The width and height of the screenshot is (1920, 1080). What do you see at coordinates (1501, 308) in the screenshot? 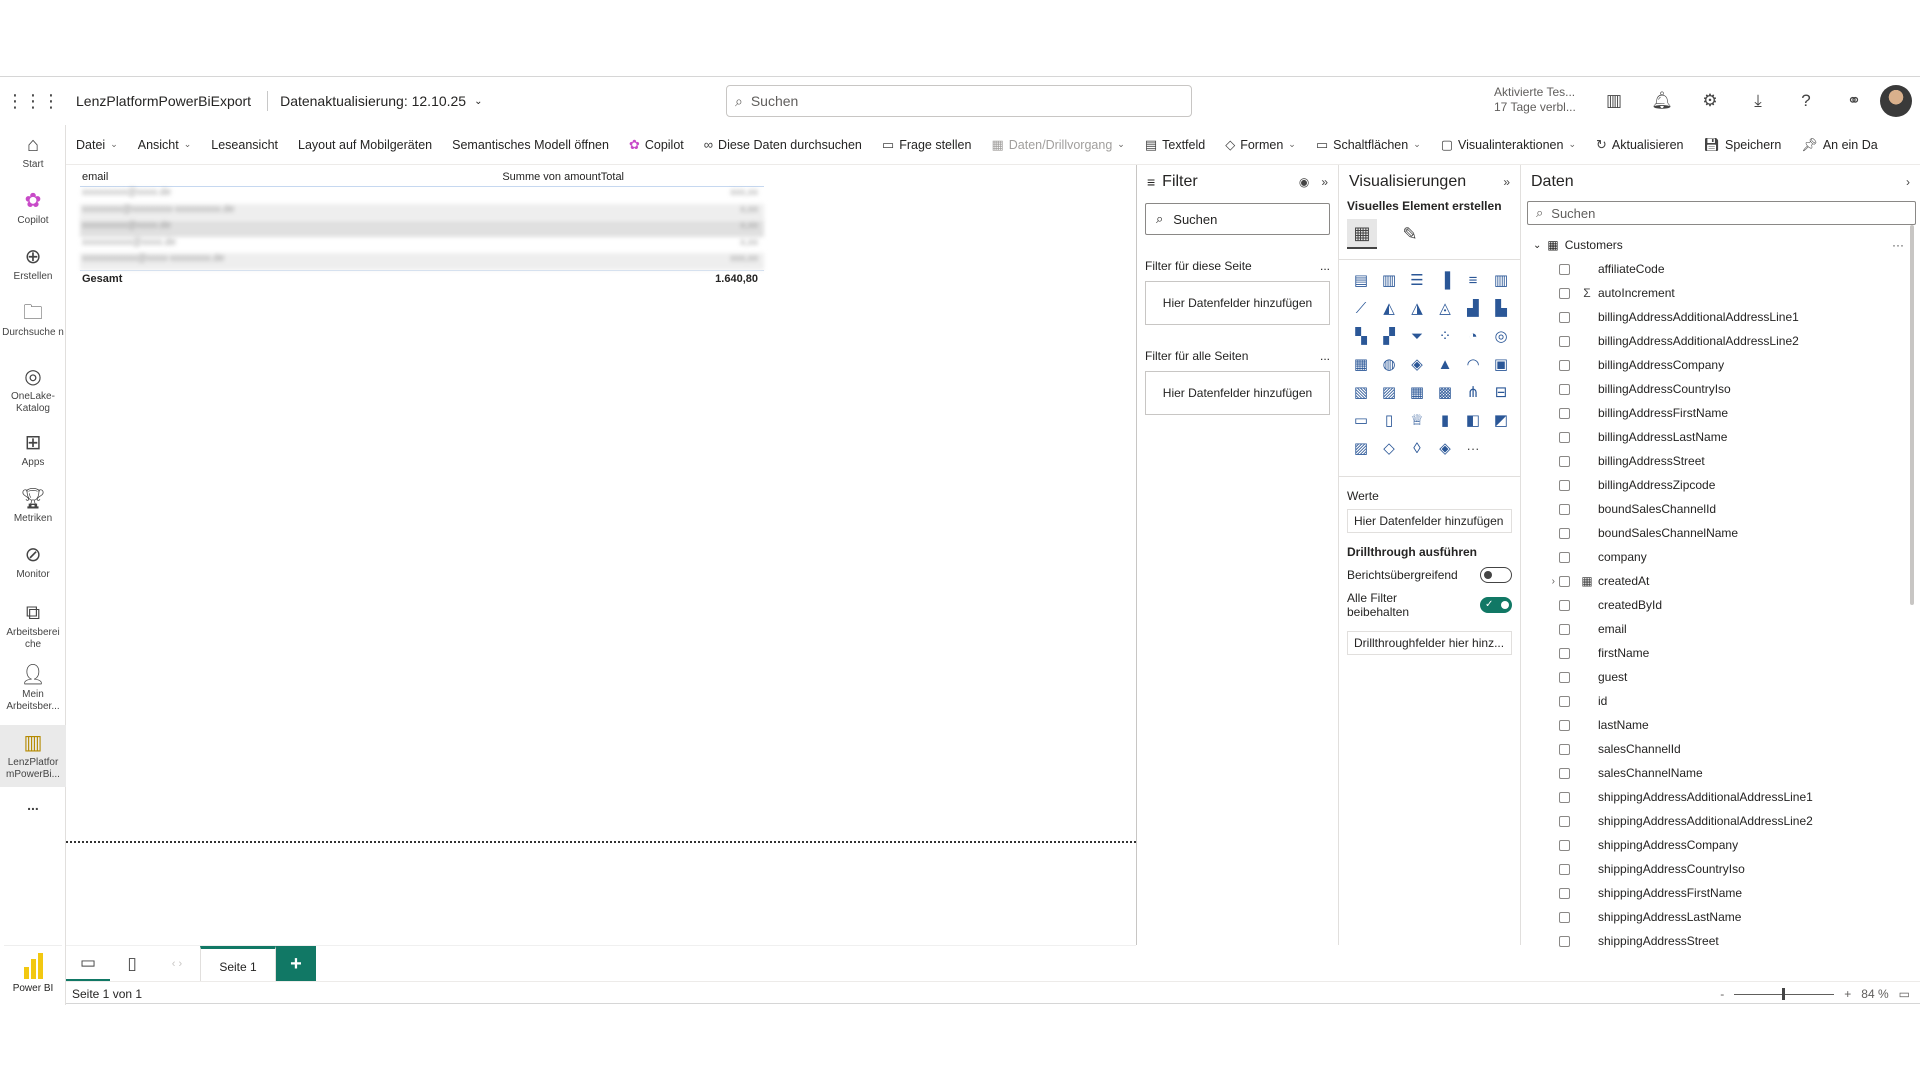
I see `line-clustered-icon: ▙` at bounding box center [1501, 308].